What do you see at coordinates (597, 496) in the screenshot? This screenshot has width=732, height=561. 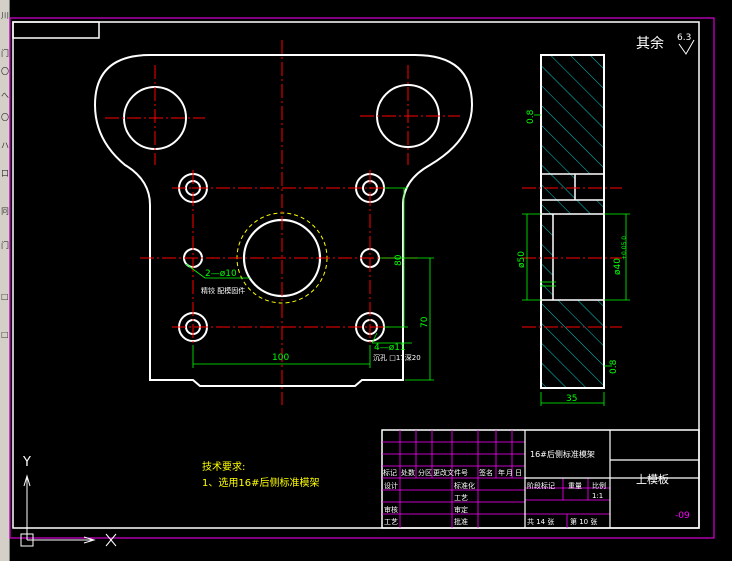 I see `scale-value: 1:1` at bounding box center [597, 496].